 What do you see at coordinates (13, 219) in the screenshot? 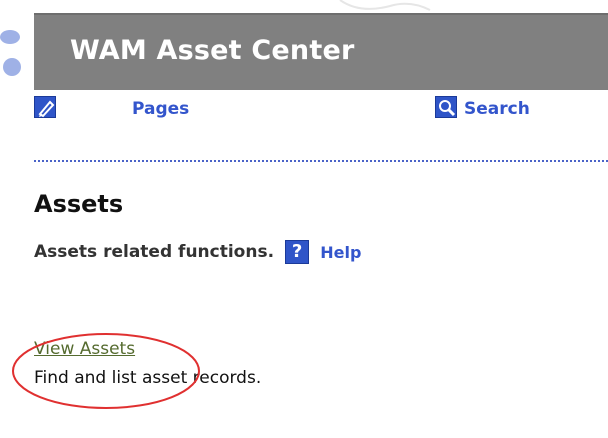
I see `left-decoration` at bounding box center [13, 219].